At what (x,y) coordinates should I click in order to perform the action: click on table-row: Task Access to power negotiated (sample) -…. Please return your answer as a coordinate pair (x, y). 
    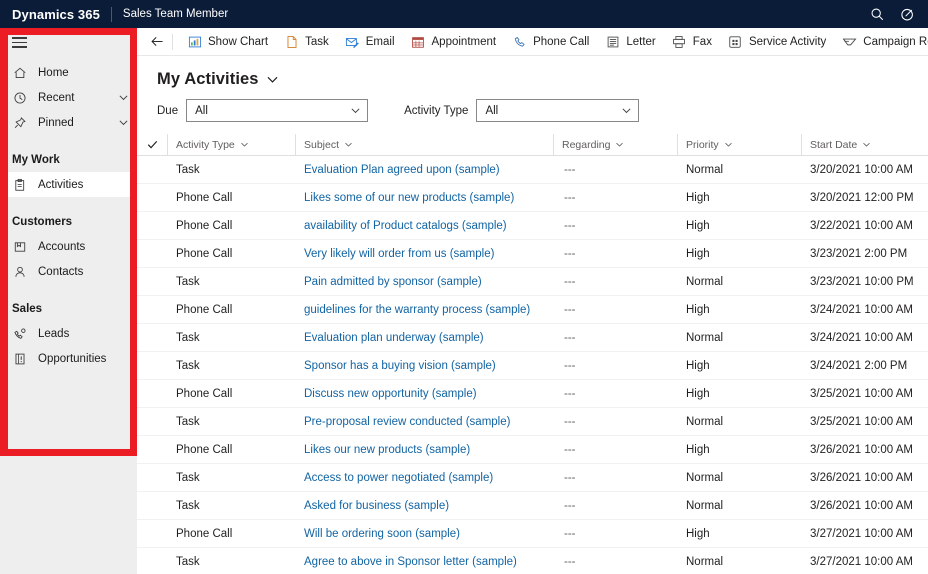
    Looking at the image, I should click on (532, 478).